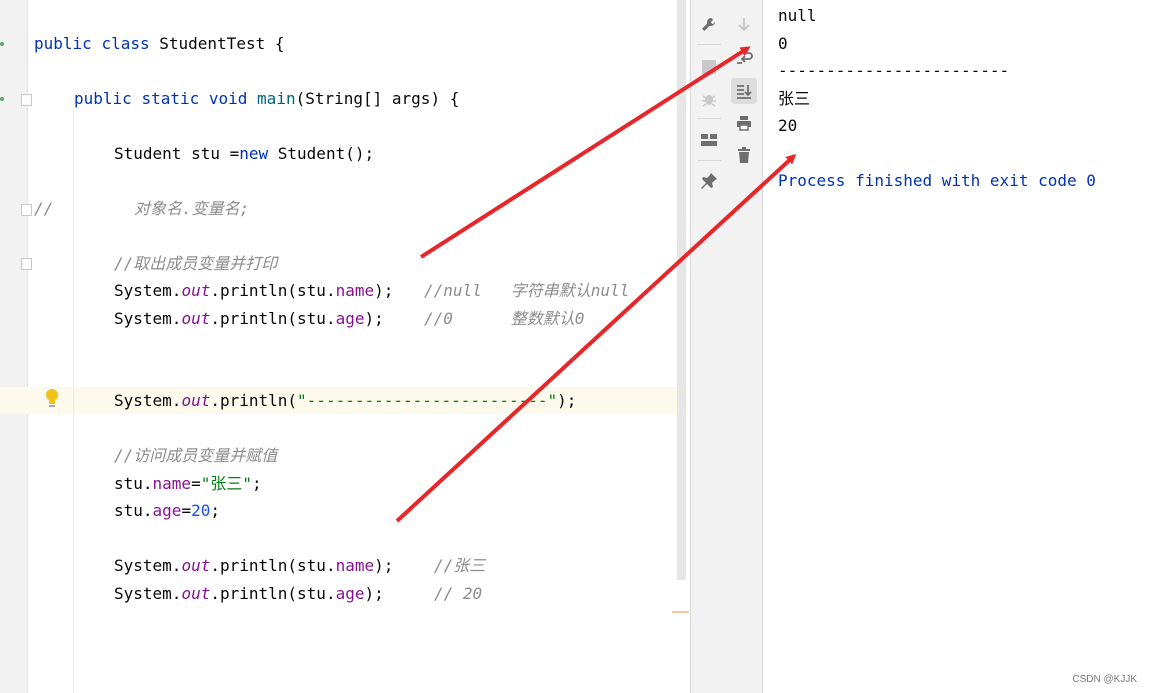 The width and height of the screenshot is (1153, 693). I want to click on soft-wrap-icon, so click(744, 58).